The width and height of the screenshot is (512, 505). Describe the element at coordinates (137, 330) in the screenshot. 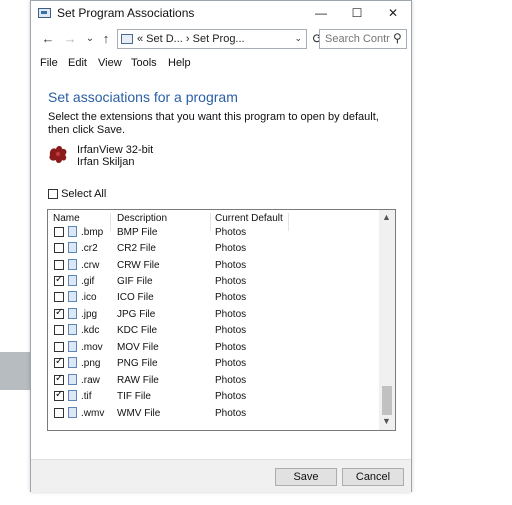

I see `extension-description: KDC File` at that location.